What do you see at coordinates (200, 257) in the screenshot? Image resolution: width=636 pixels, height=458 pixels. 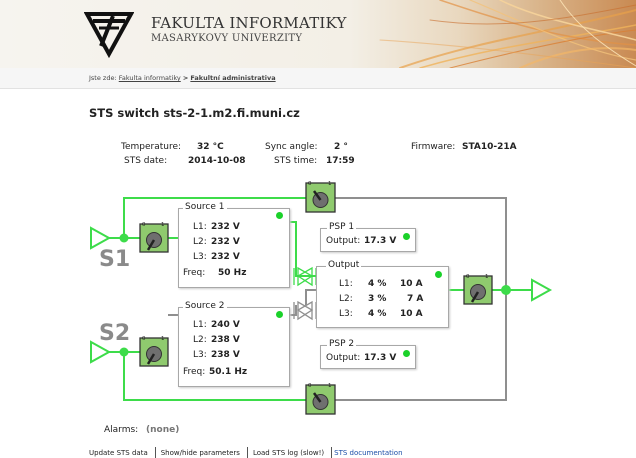 I see `source1-l3-label: L3:` at bounding box center [200, 257].